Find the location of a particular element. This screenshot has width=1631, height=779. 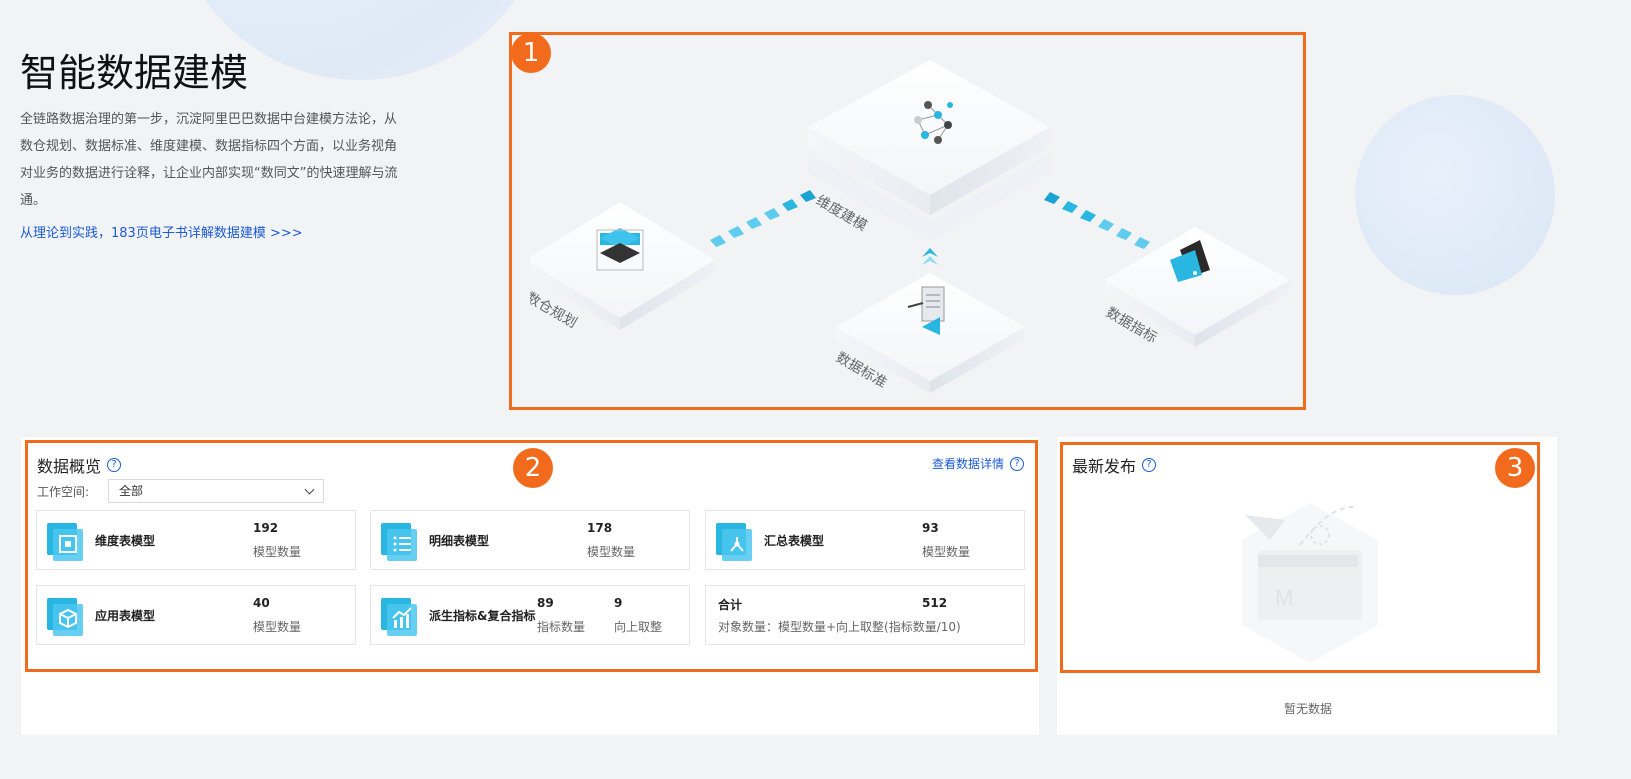

badge-3: 3 is located at coordinates (1515, 468).